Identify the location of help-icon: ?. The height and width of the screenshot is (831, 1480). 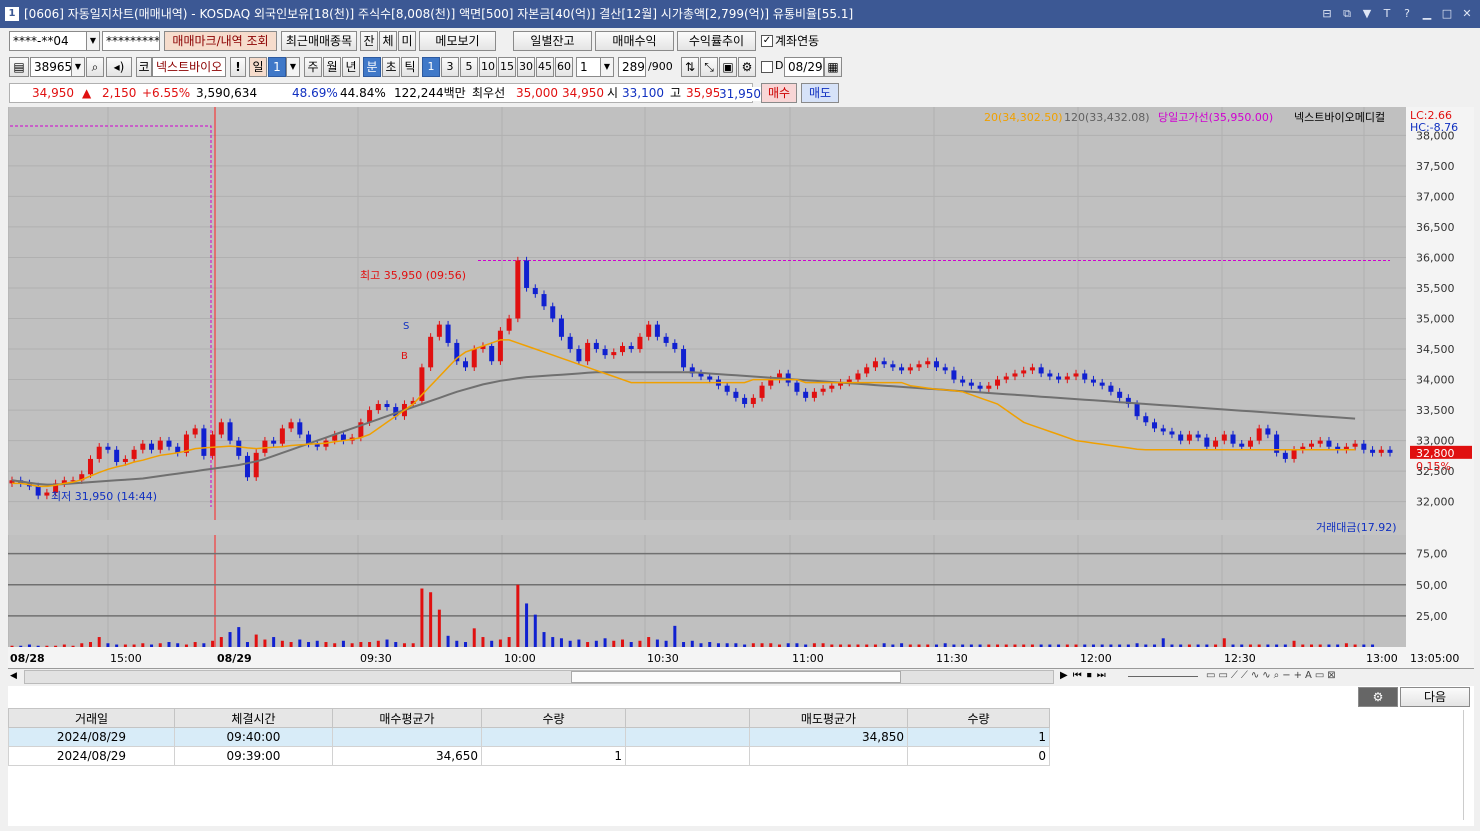
(1407, 14).